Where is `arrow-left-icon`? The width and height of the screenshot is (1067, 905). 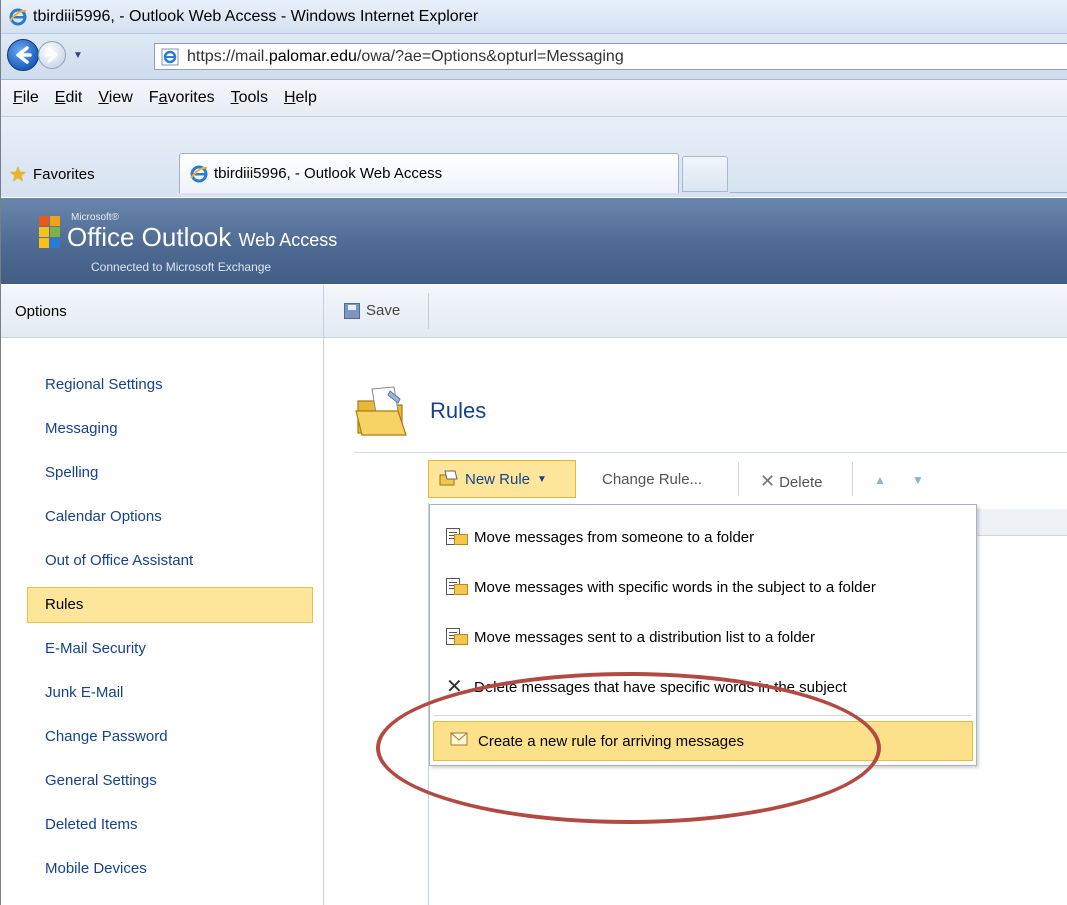
arrow-left-icon is located at coordinates (24, 55).